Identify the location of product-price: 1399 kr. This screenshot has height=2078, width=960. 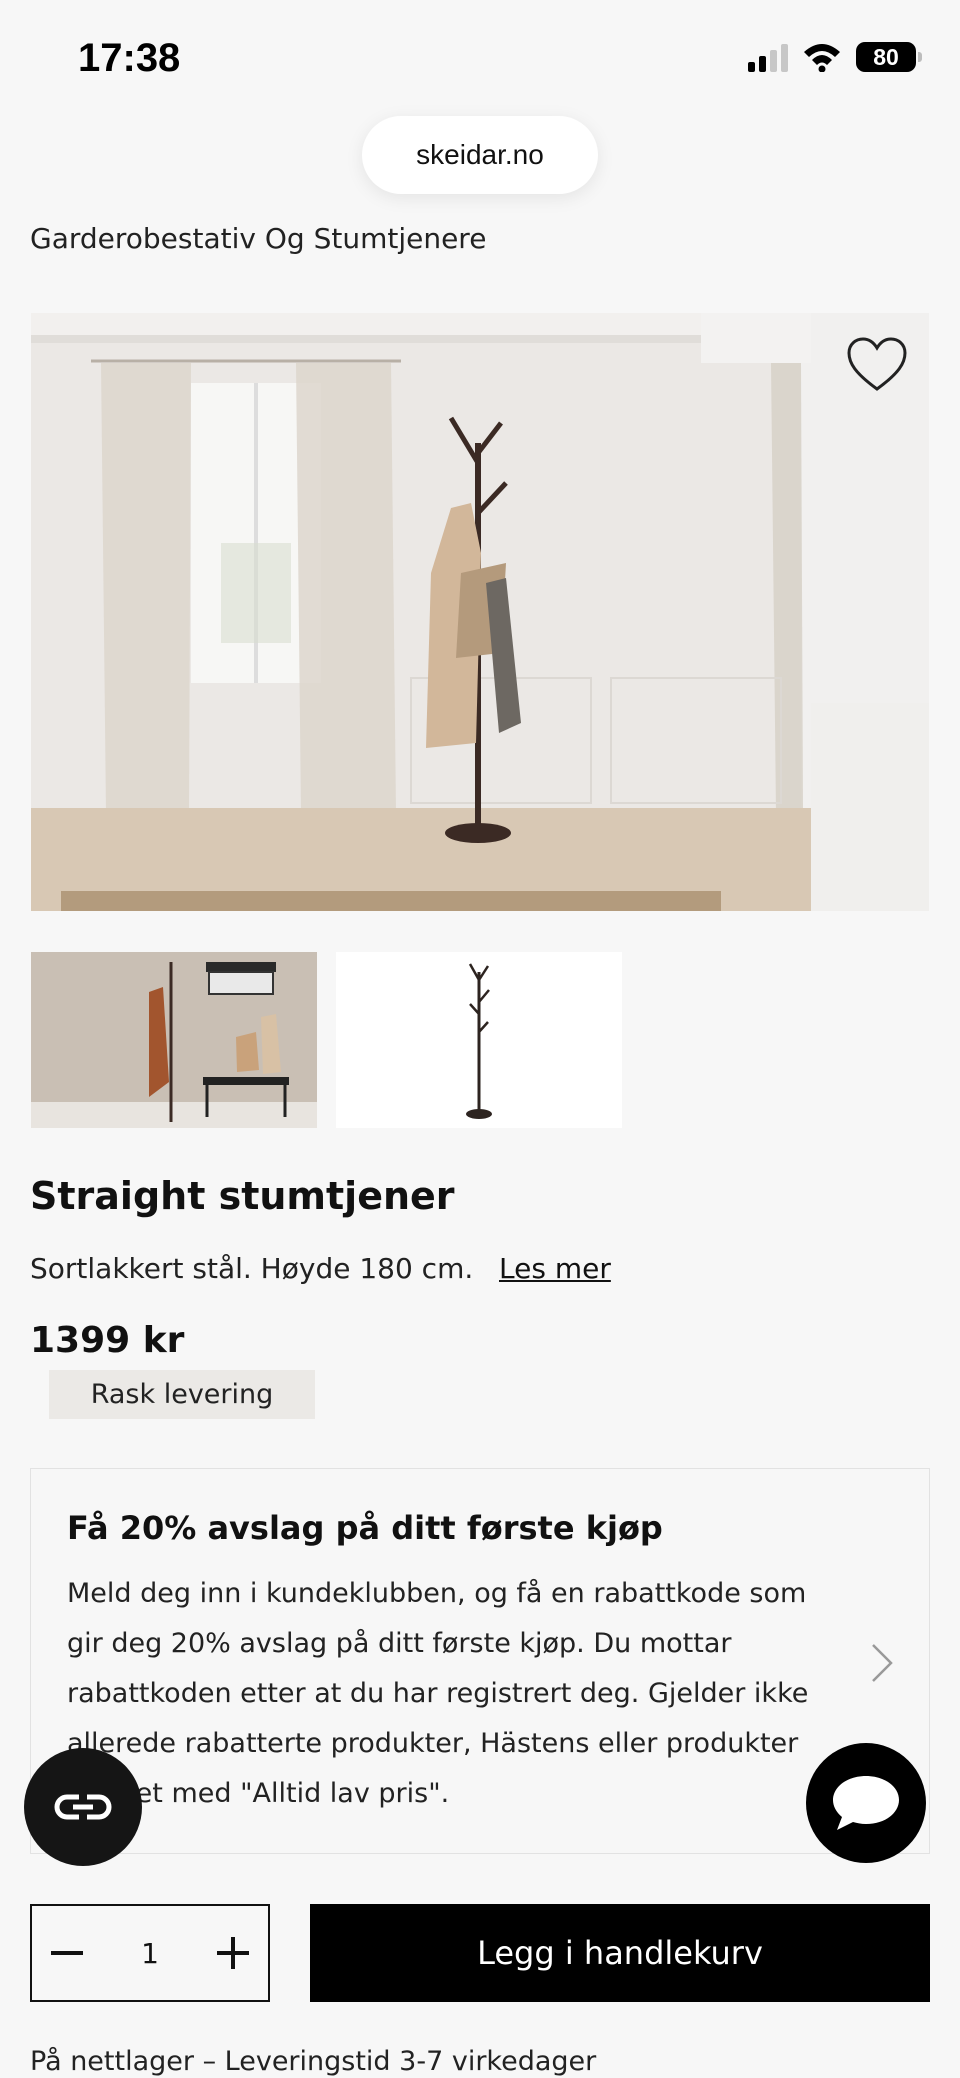
(107, 1340).